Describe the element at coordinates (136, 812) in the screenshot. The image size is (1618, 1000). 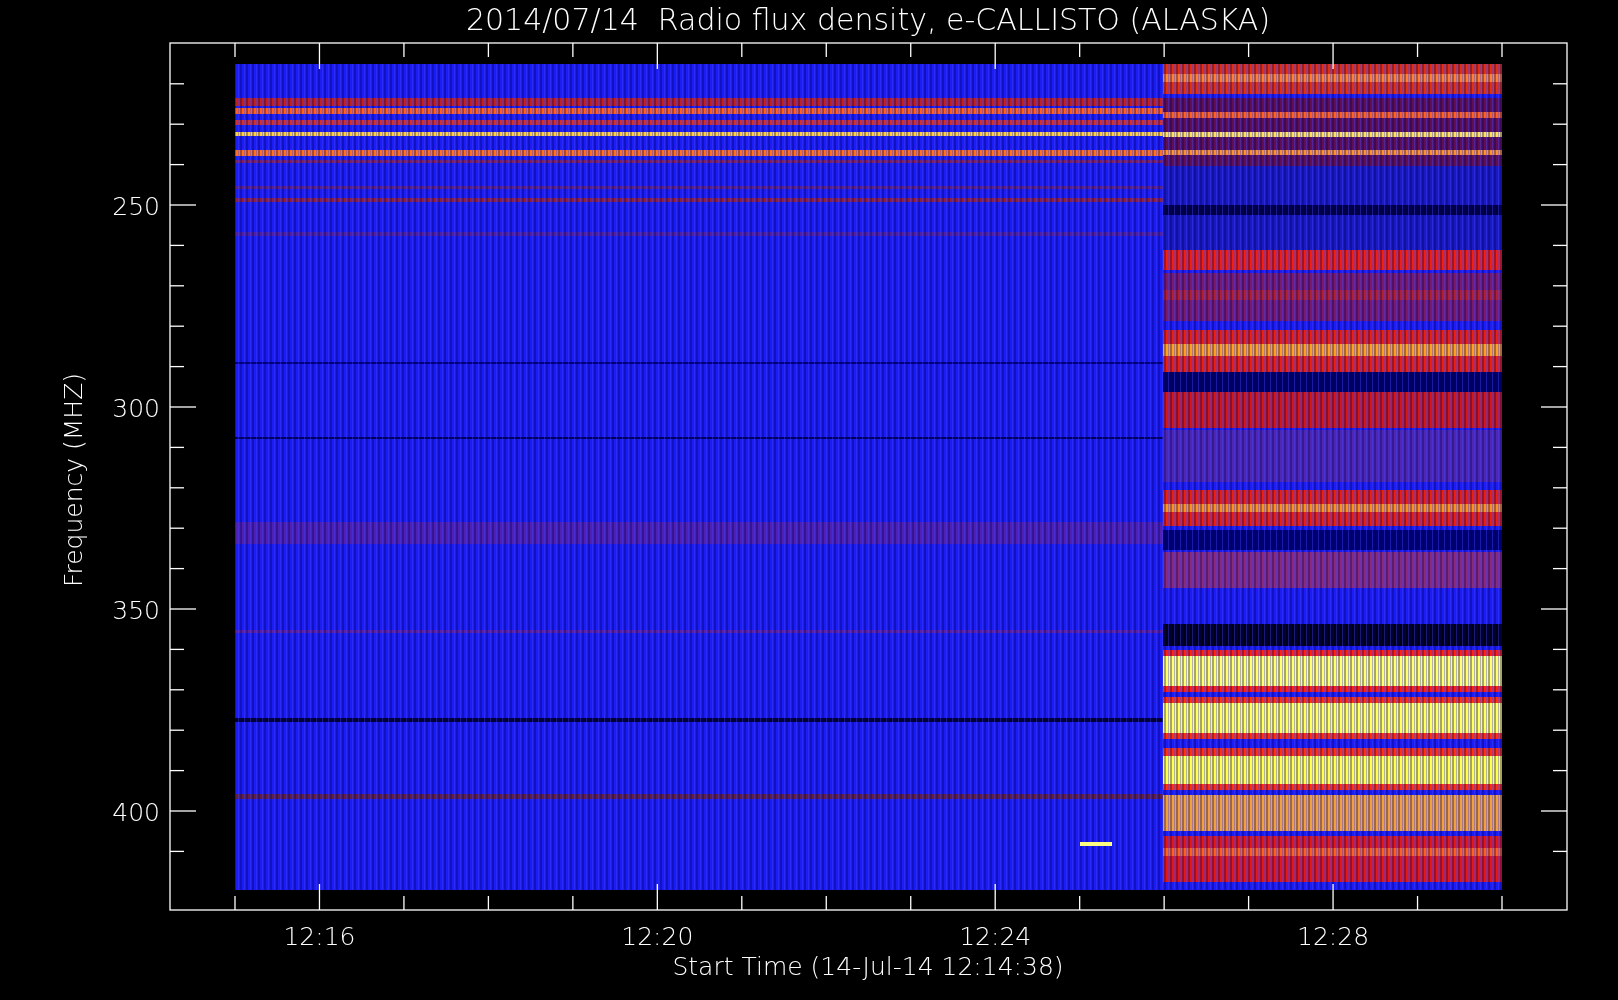
I see `y-tick-label: 400` at that location.